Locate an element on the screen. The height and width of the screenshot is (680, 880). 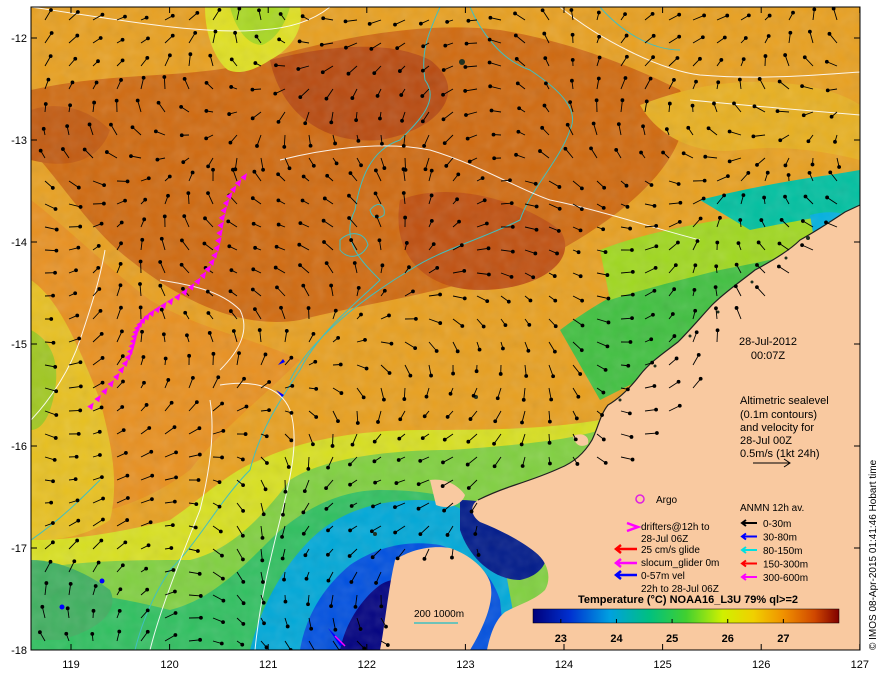
altimetry-line: 0.5m/s (1kt 24h) is located at coordinates (779, 454).